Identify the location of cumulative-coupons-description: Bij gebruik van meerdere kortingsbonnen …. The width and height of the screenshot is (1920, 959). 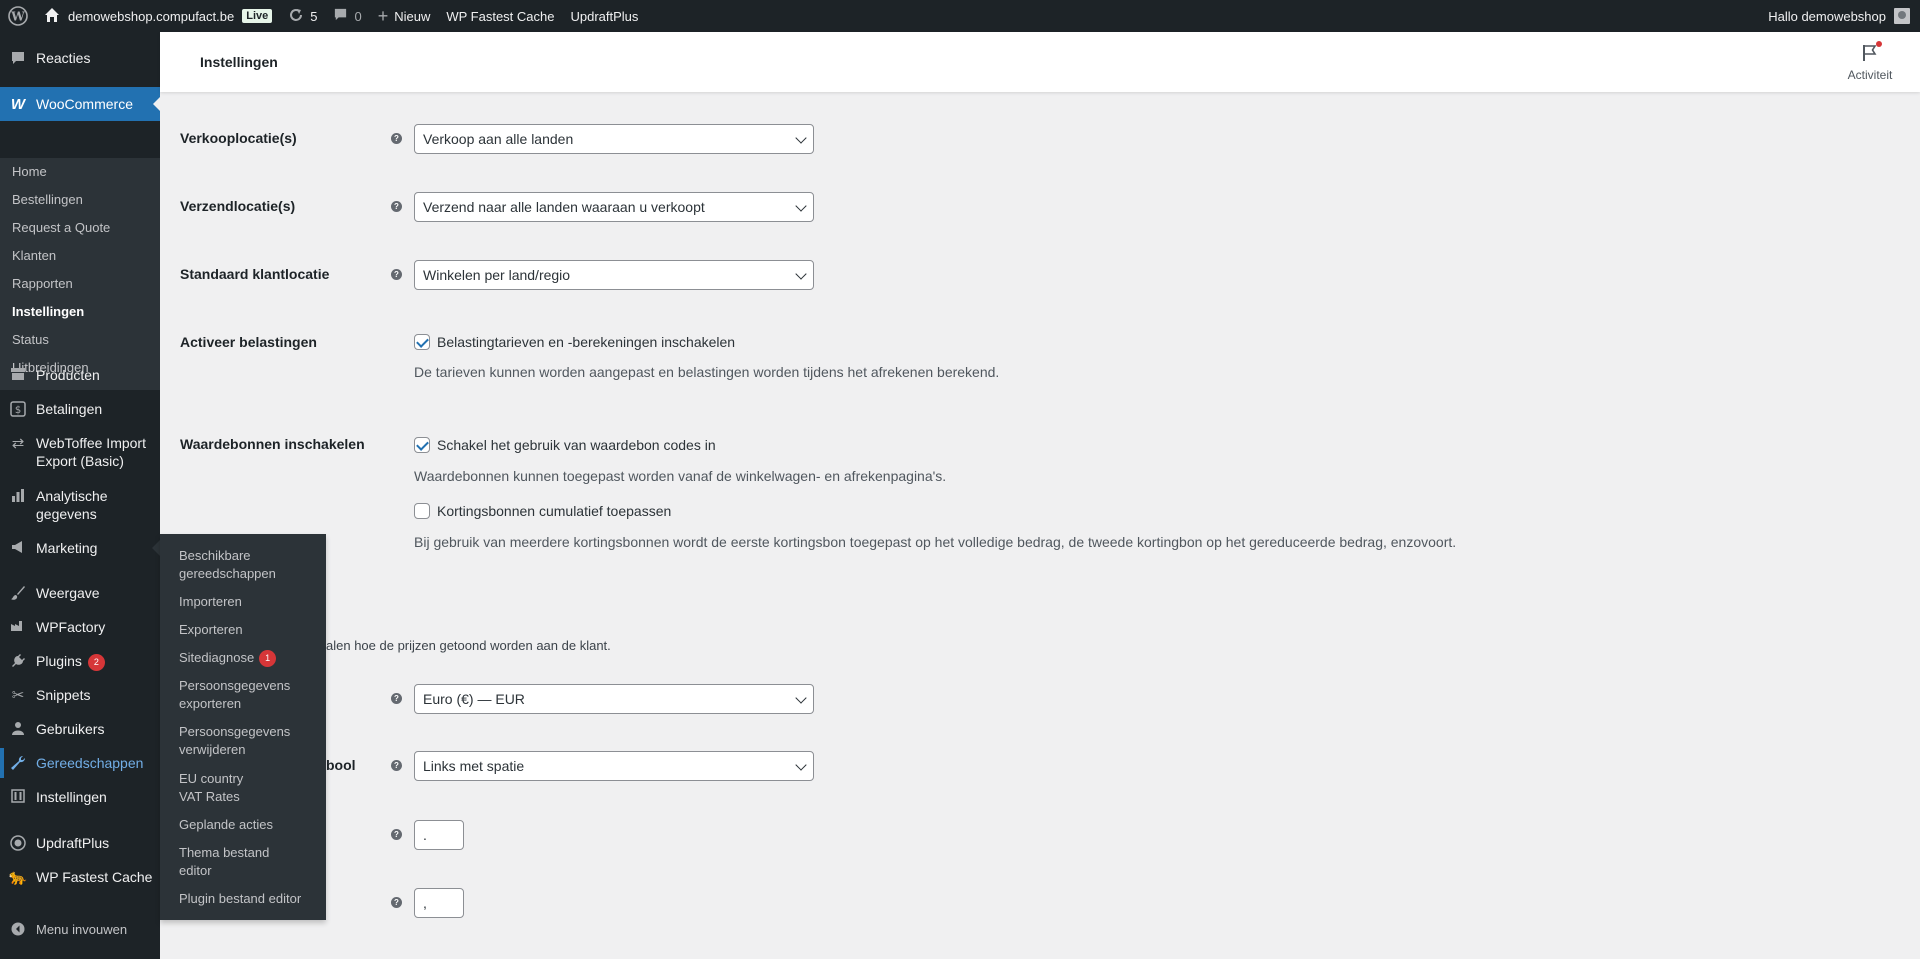
(935, 542).